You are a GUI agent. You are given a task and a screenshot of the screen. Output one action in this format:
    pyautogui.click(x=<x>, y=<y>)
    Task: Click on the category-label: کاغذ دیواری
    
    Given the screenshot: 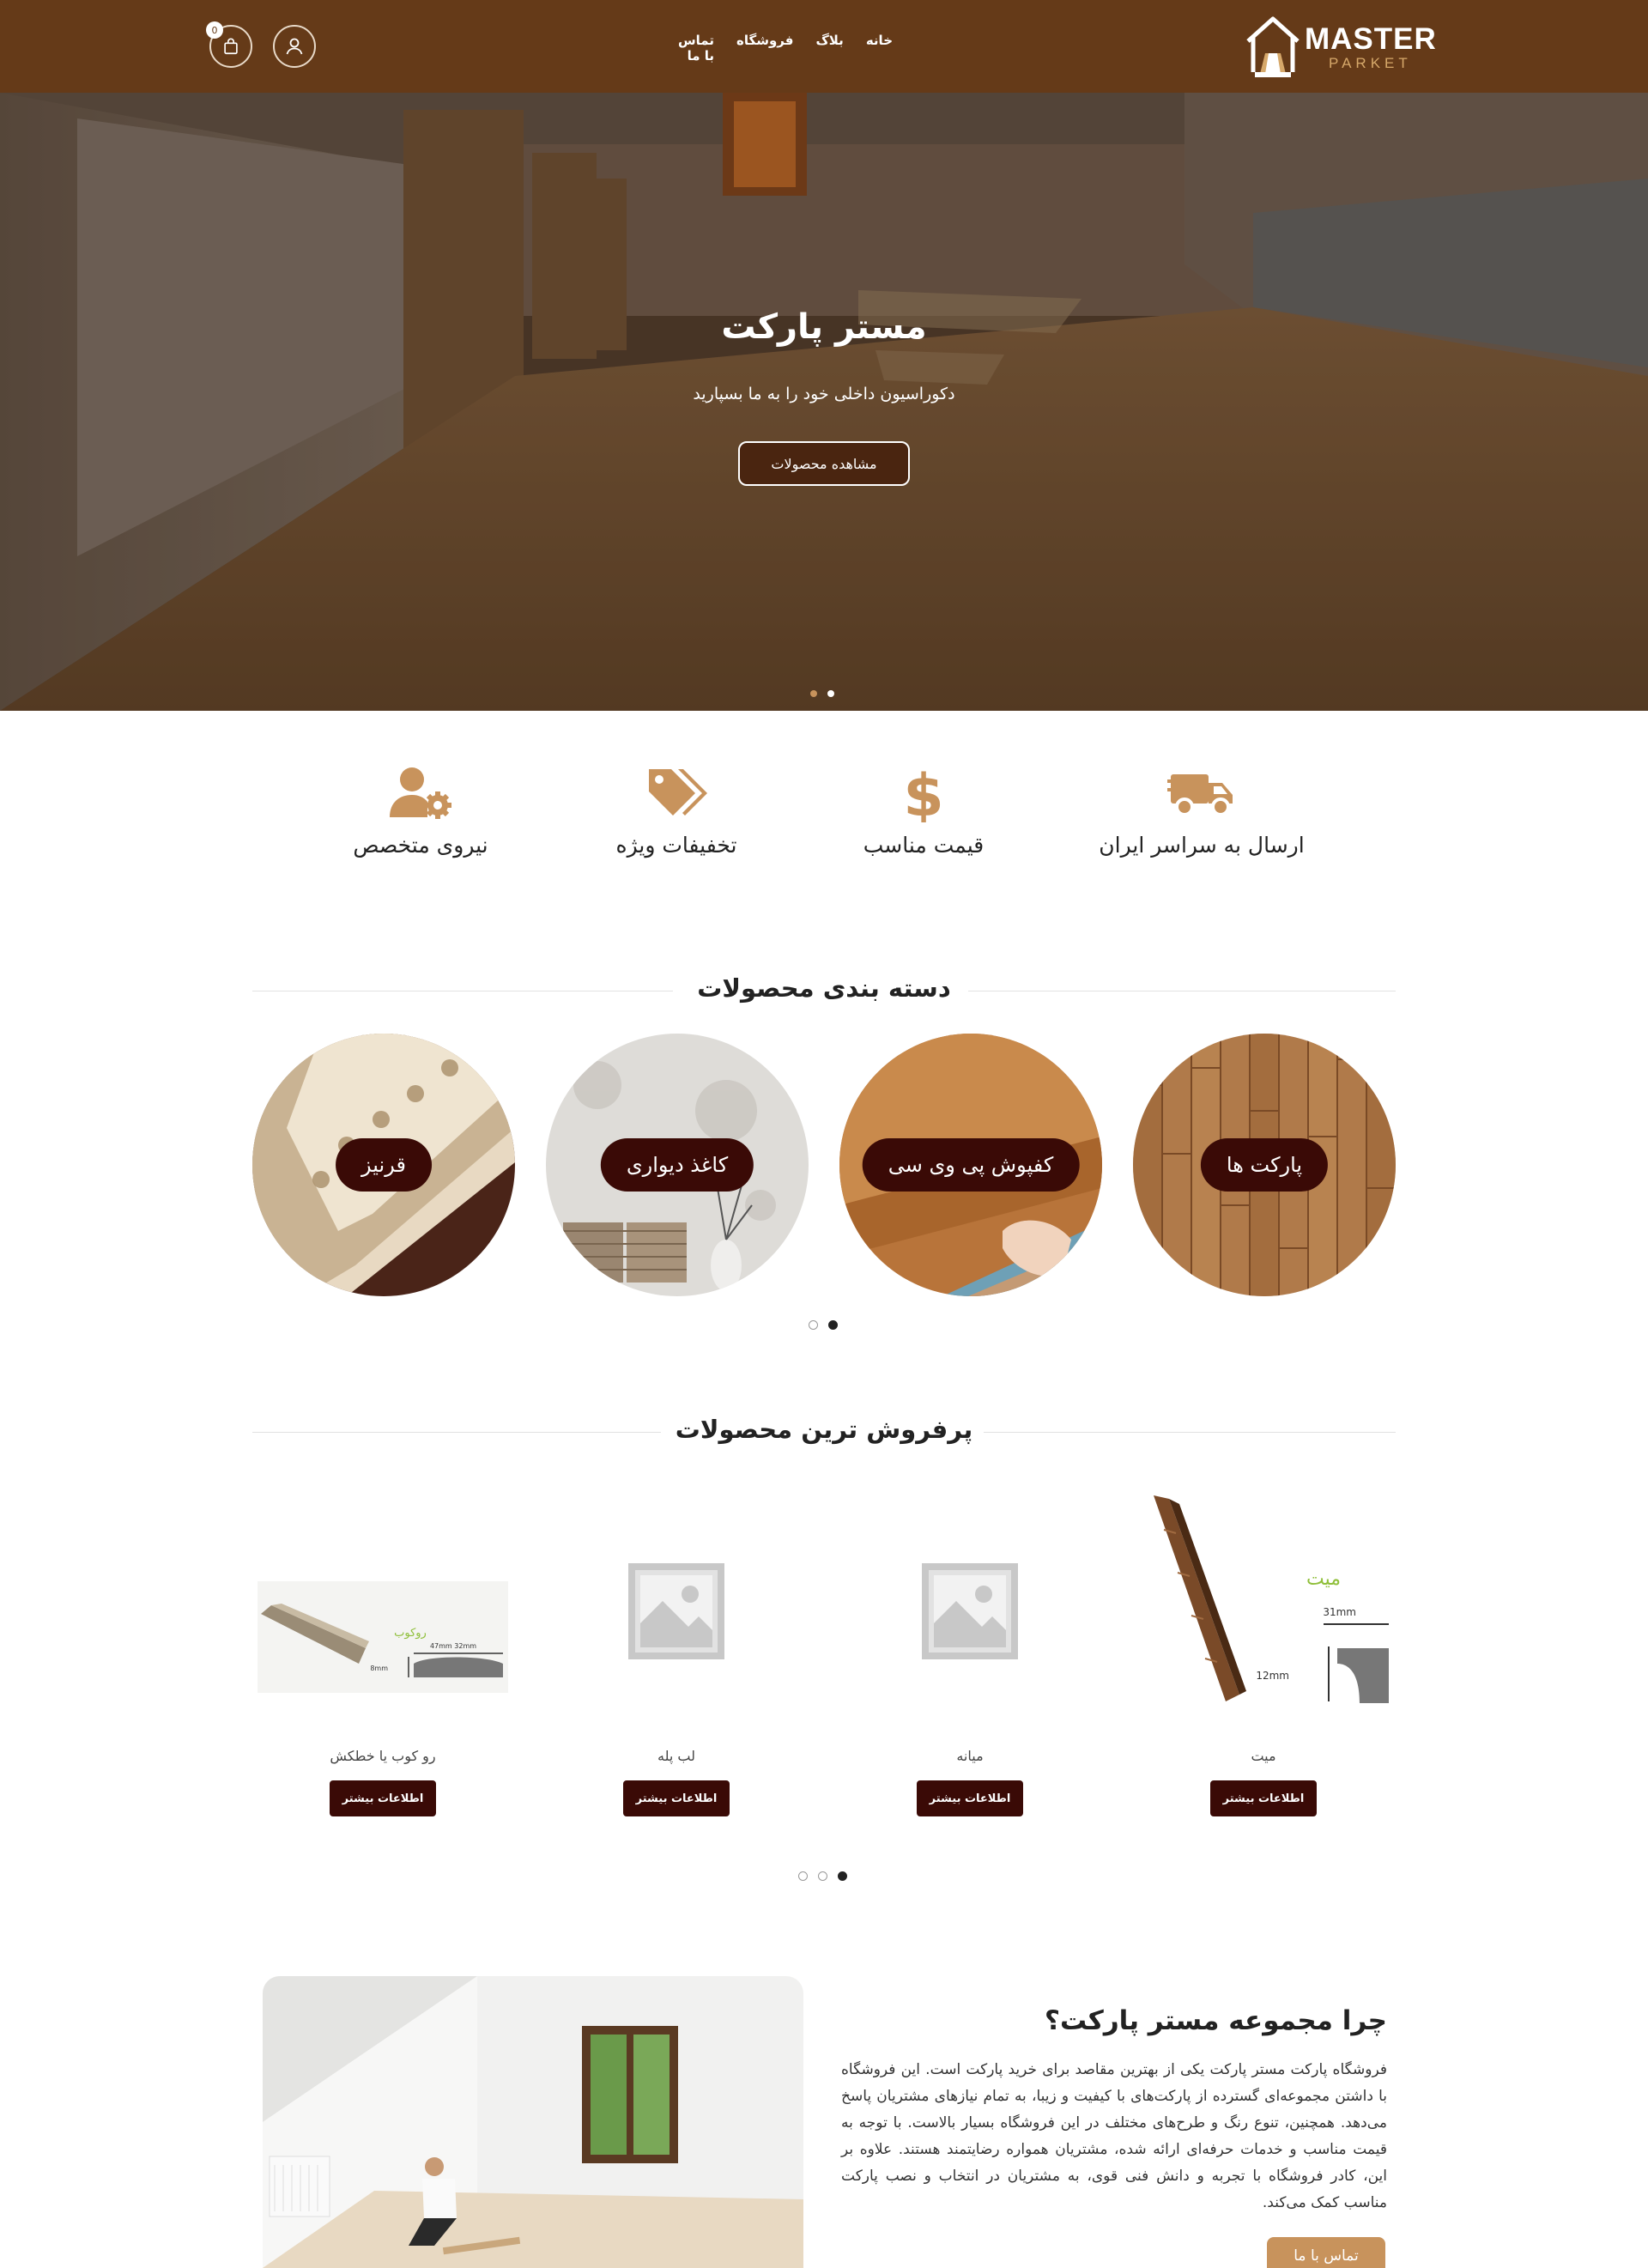 What is the action you would take?
    pyautogui.click(x=677, y=1165)
    